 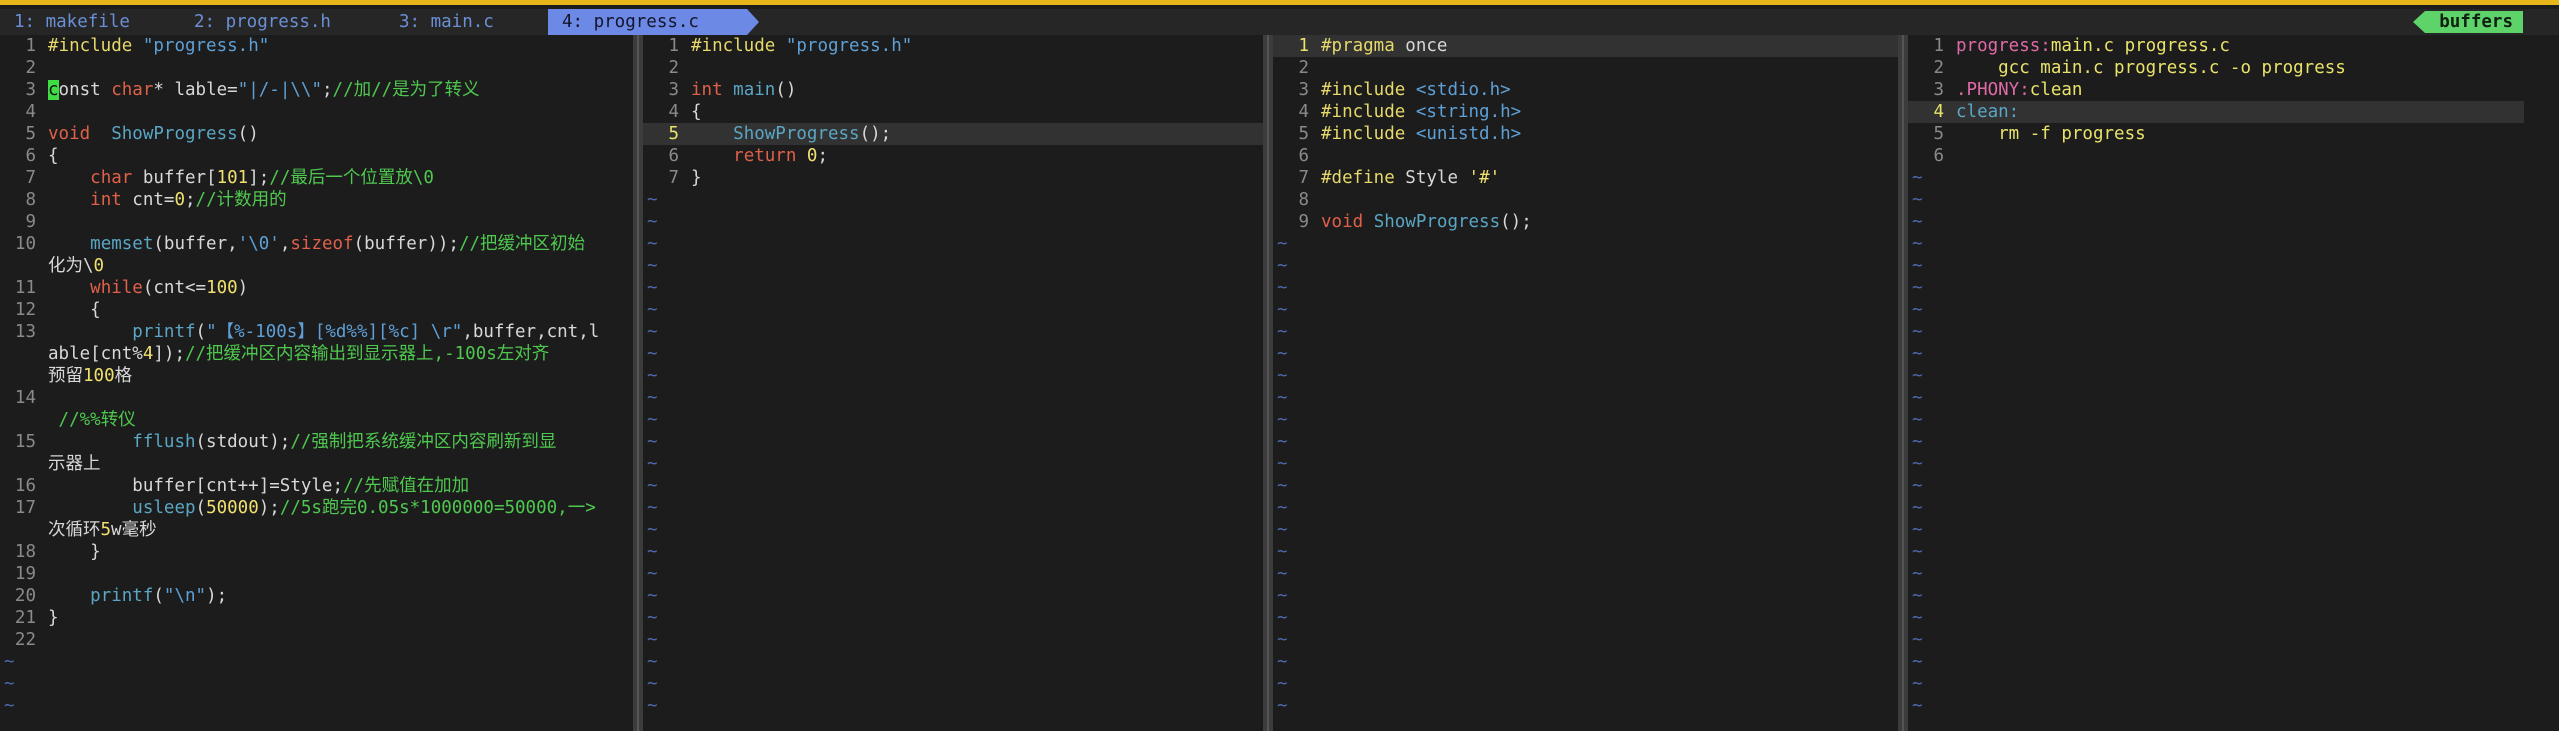 I want to click on line-number: 15, so click(x=25, y=442).